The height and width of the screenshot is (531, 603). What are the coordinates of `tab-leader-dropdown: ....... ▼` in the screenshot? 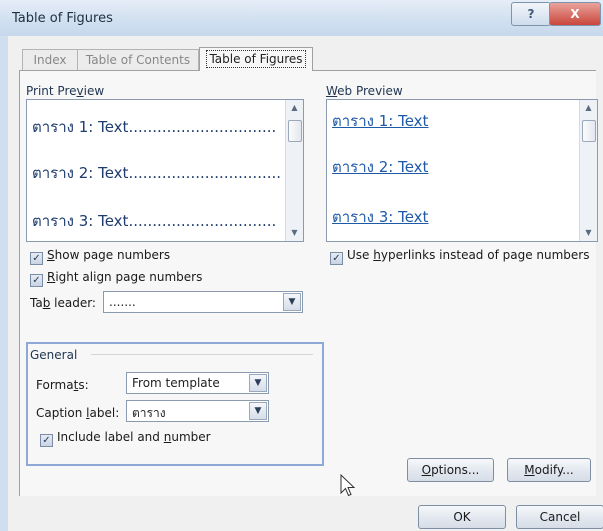 It's located at (203, 302).